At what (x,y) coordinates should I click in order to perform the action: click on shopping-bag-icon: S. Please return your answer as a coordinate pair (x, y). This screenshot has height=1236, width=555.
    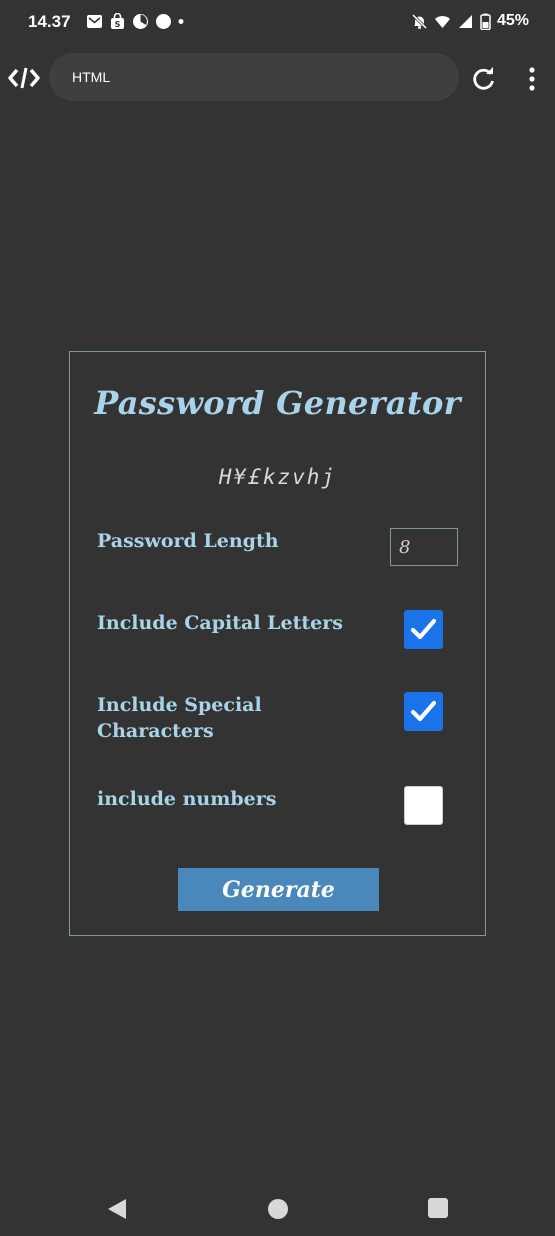
    Looking at the image, I should click on (117, 21).